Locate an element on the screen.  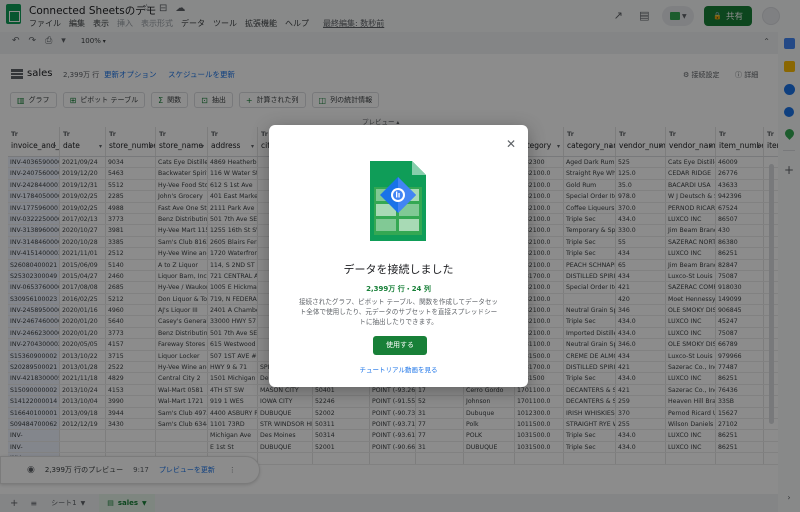
close-icon: ✕ is located at coordinates (511, 144).